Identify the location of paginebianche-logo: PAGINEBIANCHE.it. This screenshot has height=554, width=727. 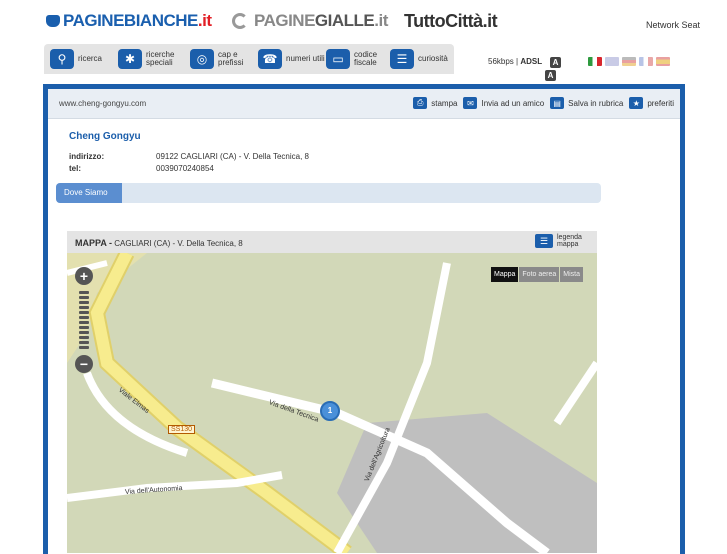
(129, 21).